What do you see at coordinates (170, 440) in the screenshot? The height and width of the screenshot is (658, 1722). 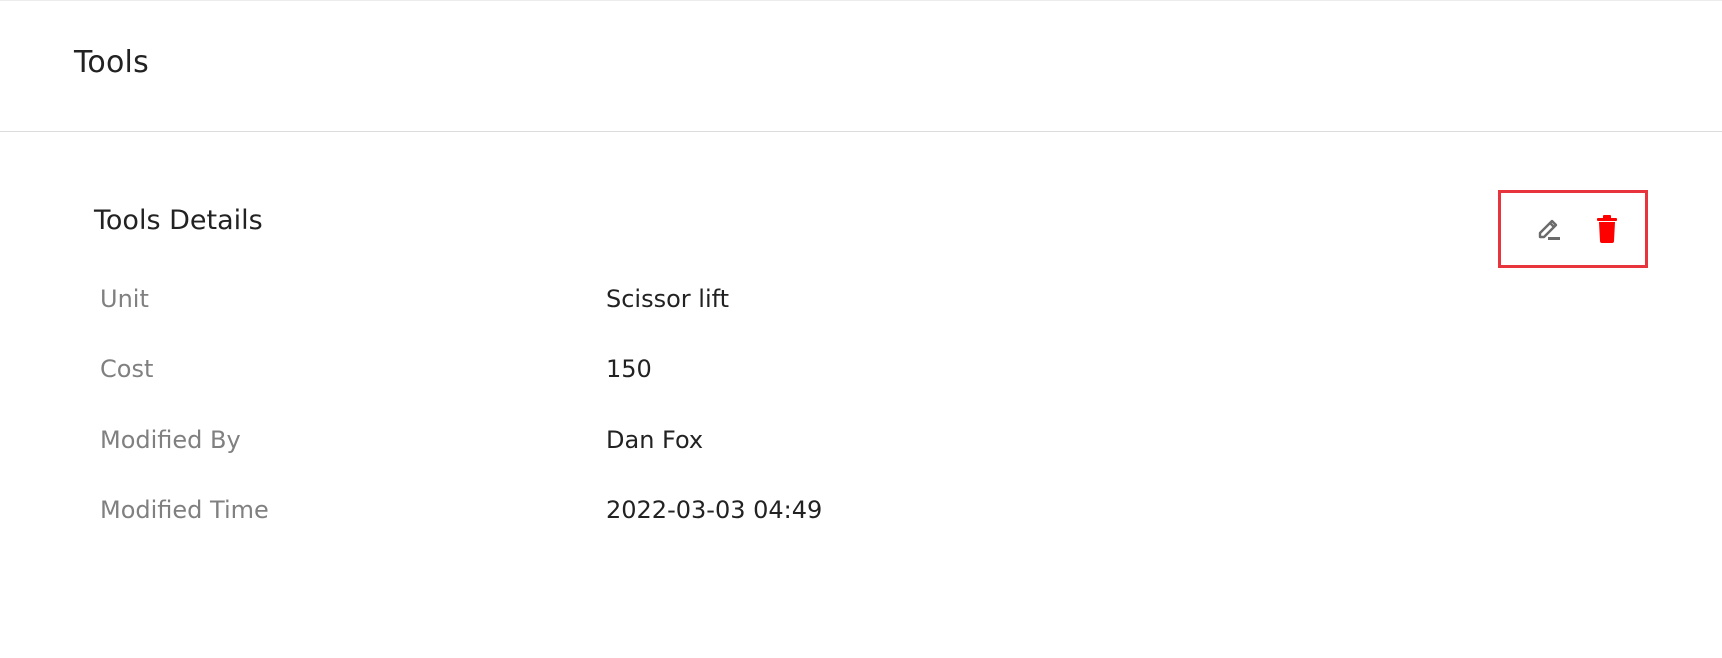 I see `detail-label: Modified By` at bounding box center [170, 440].